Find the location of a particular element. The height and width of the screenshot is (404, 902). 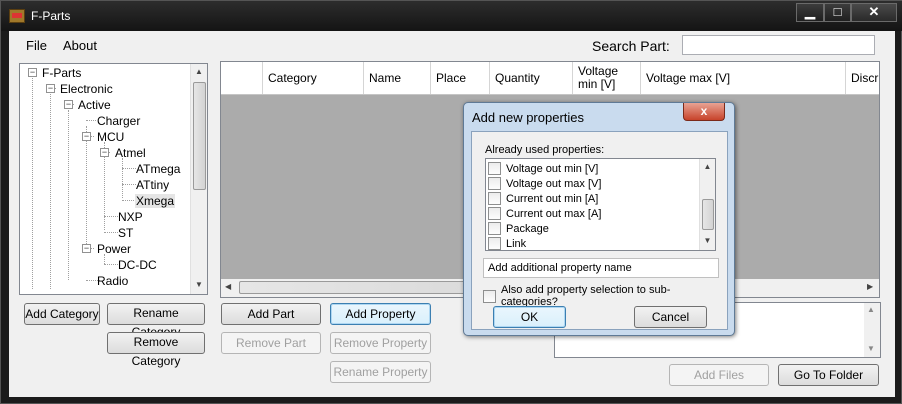

go-to-folder-button: Go To Folder is located at coordinates (828, 375).